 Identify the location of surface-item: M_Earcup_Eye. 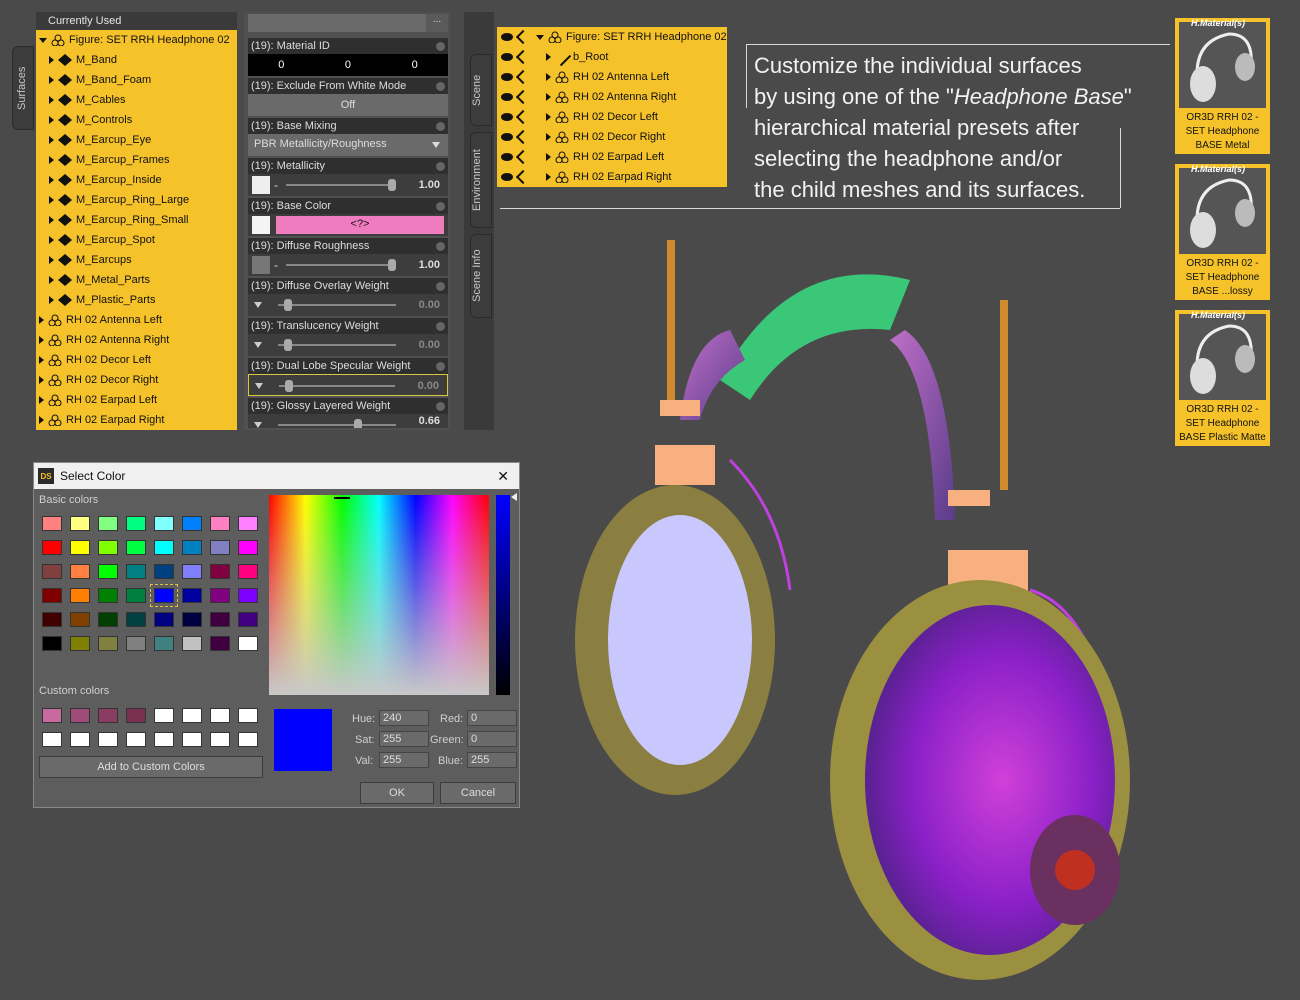
(136, 140).